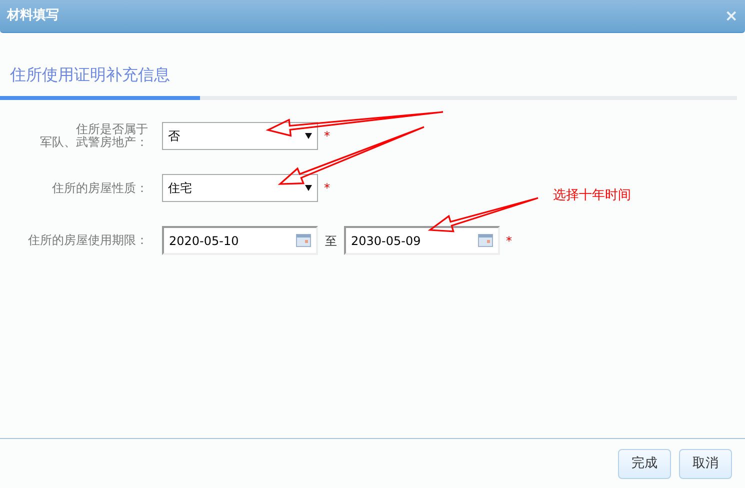 This screenshot has height=488, width=745. I want to click on window-title: 材料填写, so click(33, 16).